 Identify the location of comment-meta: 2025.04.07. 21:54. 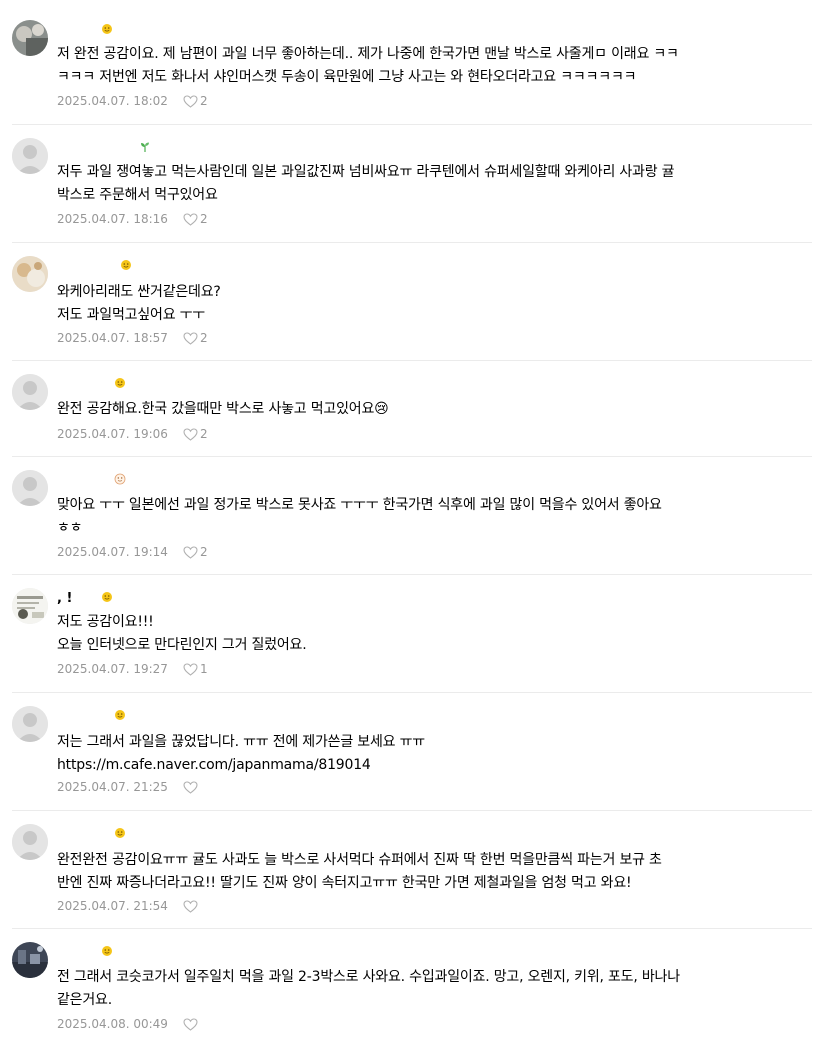
(127, 906).